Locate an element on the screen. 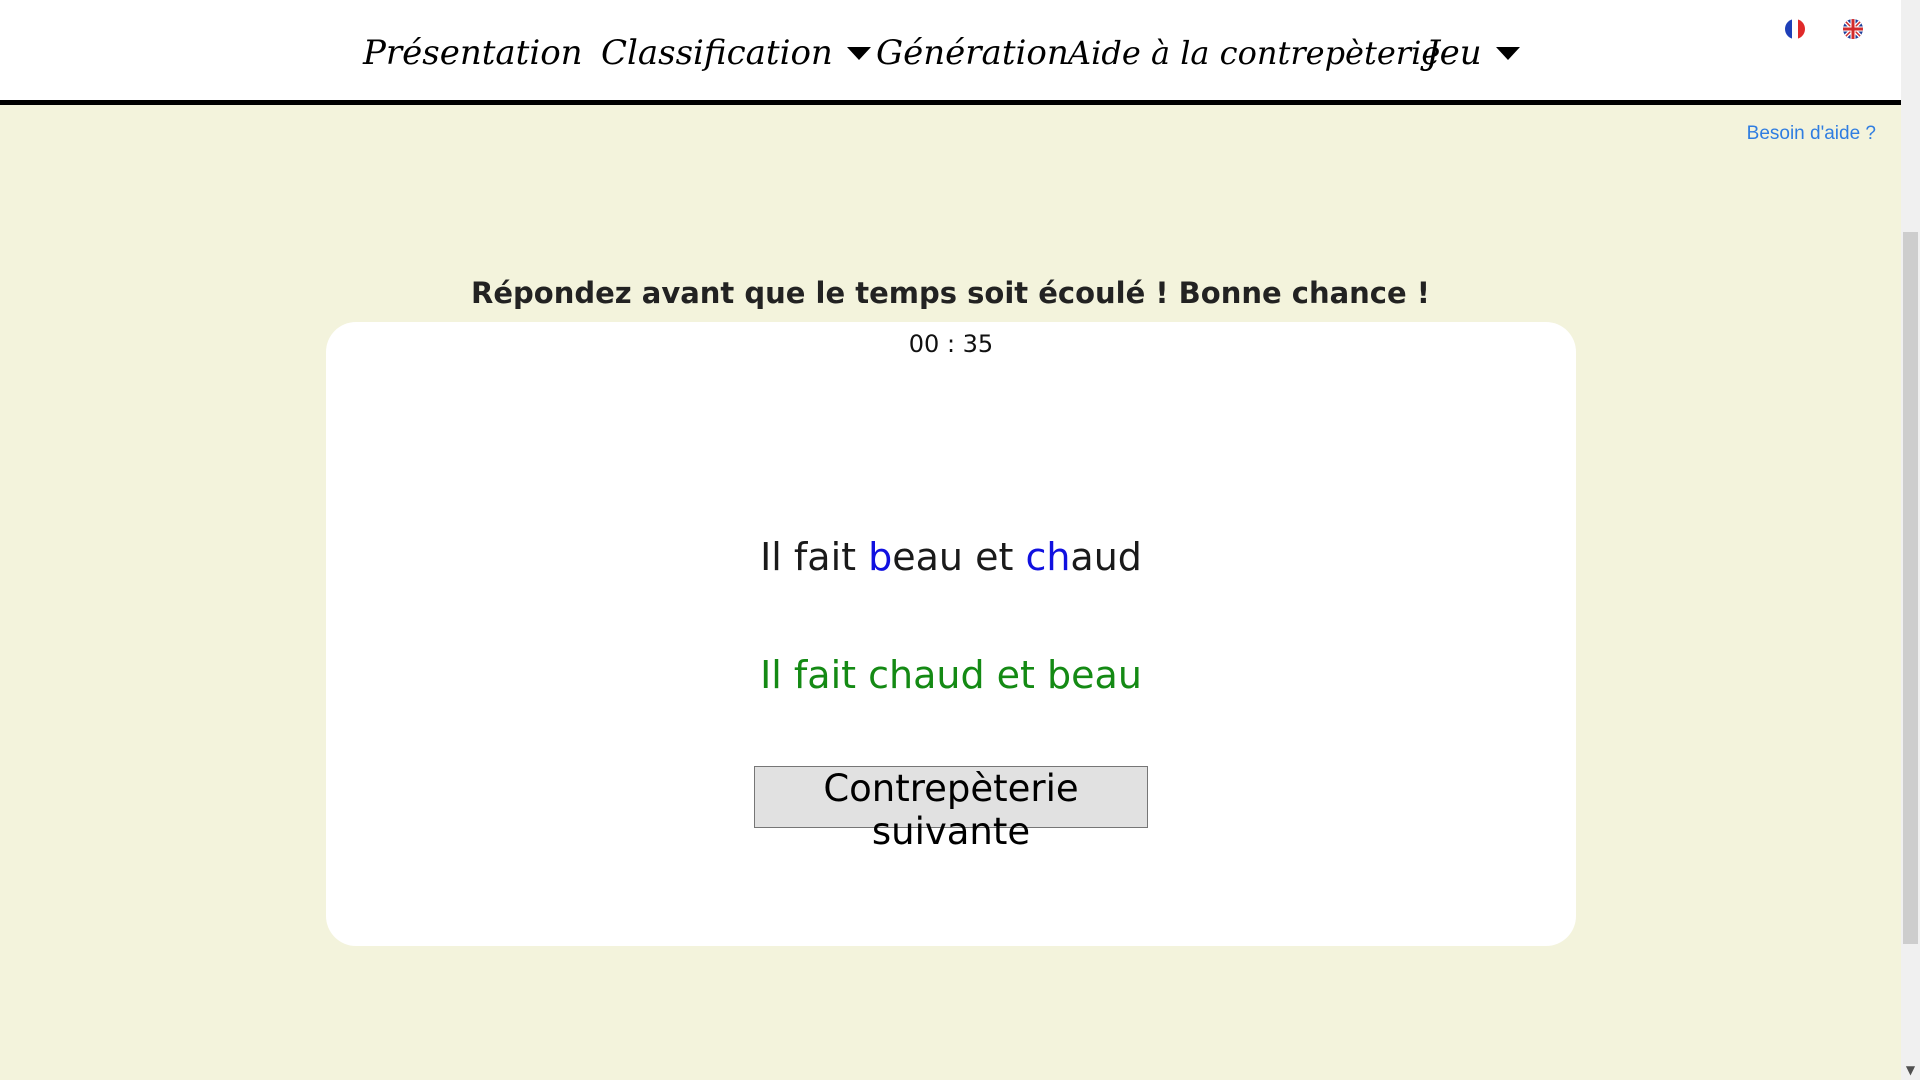  swapped-sound-2: ch is located at coordinates (1048, 557).